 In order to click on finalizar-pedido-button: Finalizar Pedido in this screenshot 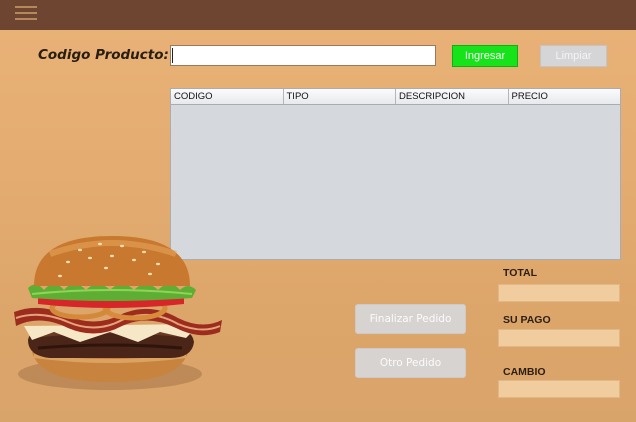, I will do `click(410, 319)`.